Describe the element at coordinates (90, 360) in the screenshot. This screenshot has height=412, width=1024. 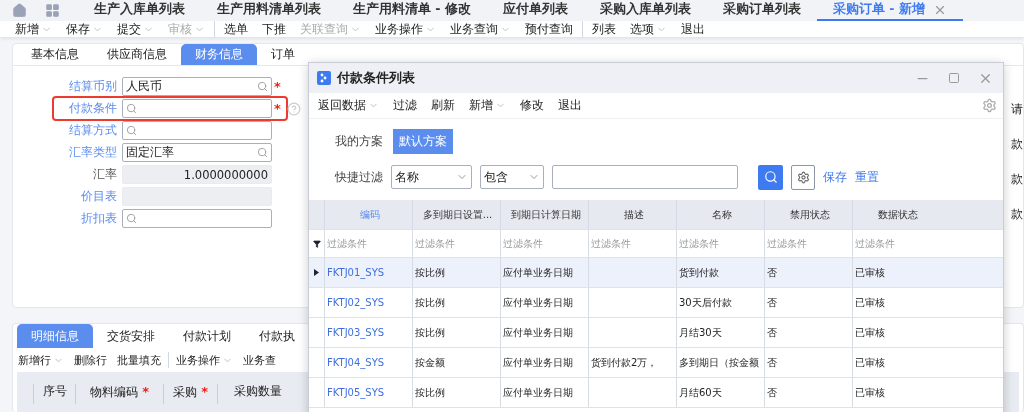
I see `toolbar-button: 删除行` at that location.